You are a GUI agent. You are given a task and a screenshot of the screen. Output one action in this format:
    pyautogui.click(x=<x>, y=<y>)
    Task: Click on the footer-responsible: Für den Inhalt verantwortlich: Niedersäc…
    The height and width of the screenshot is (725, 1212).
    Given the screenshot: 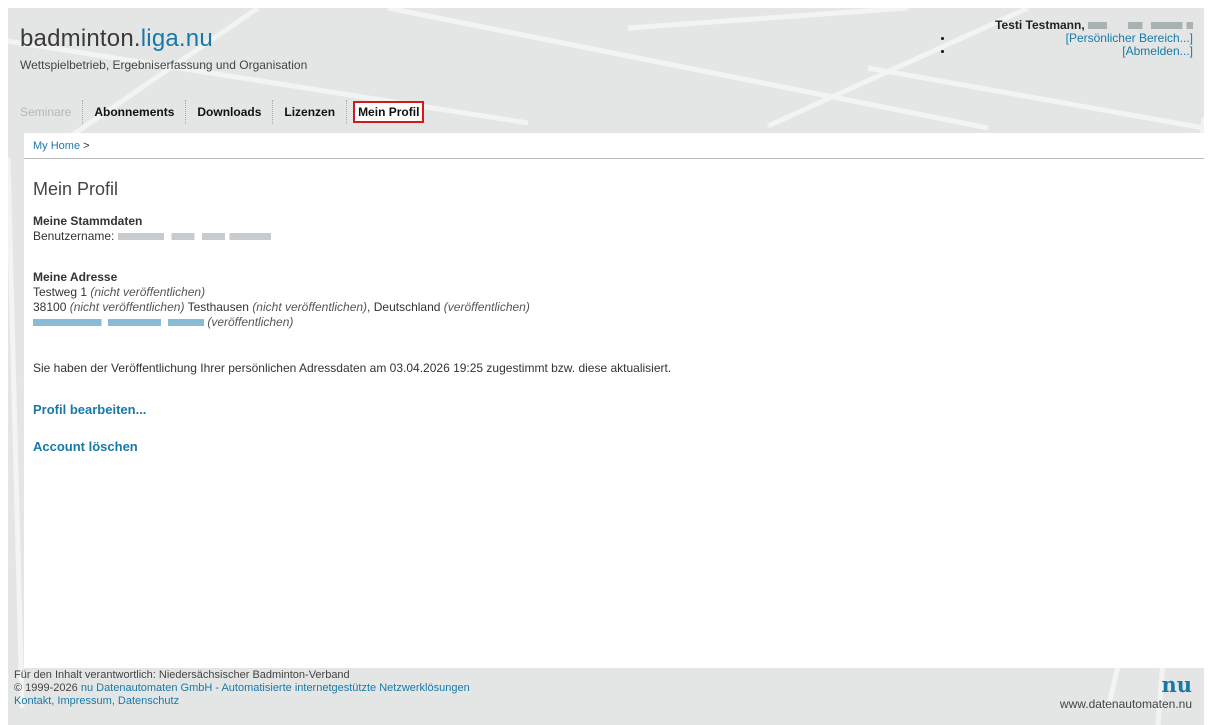 What is the action you would take?
    pyautogui.click(x=182, y=675)
    